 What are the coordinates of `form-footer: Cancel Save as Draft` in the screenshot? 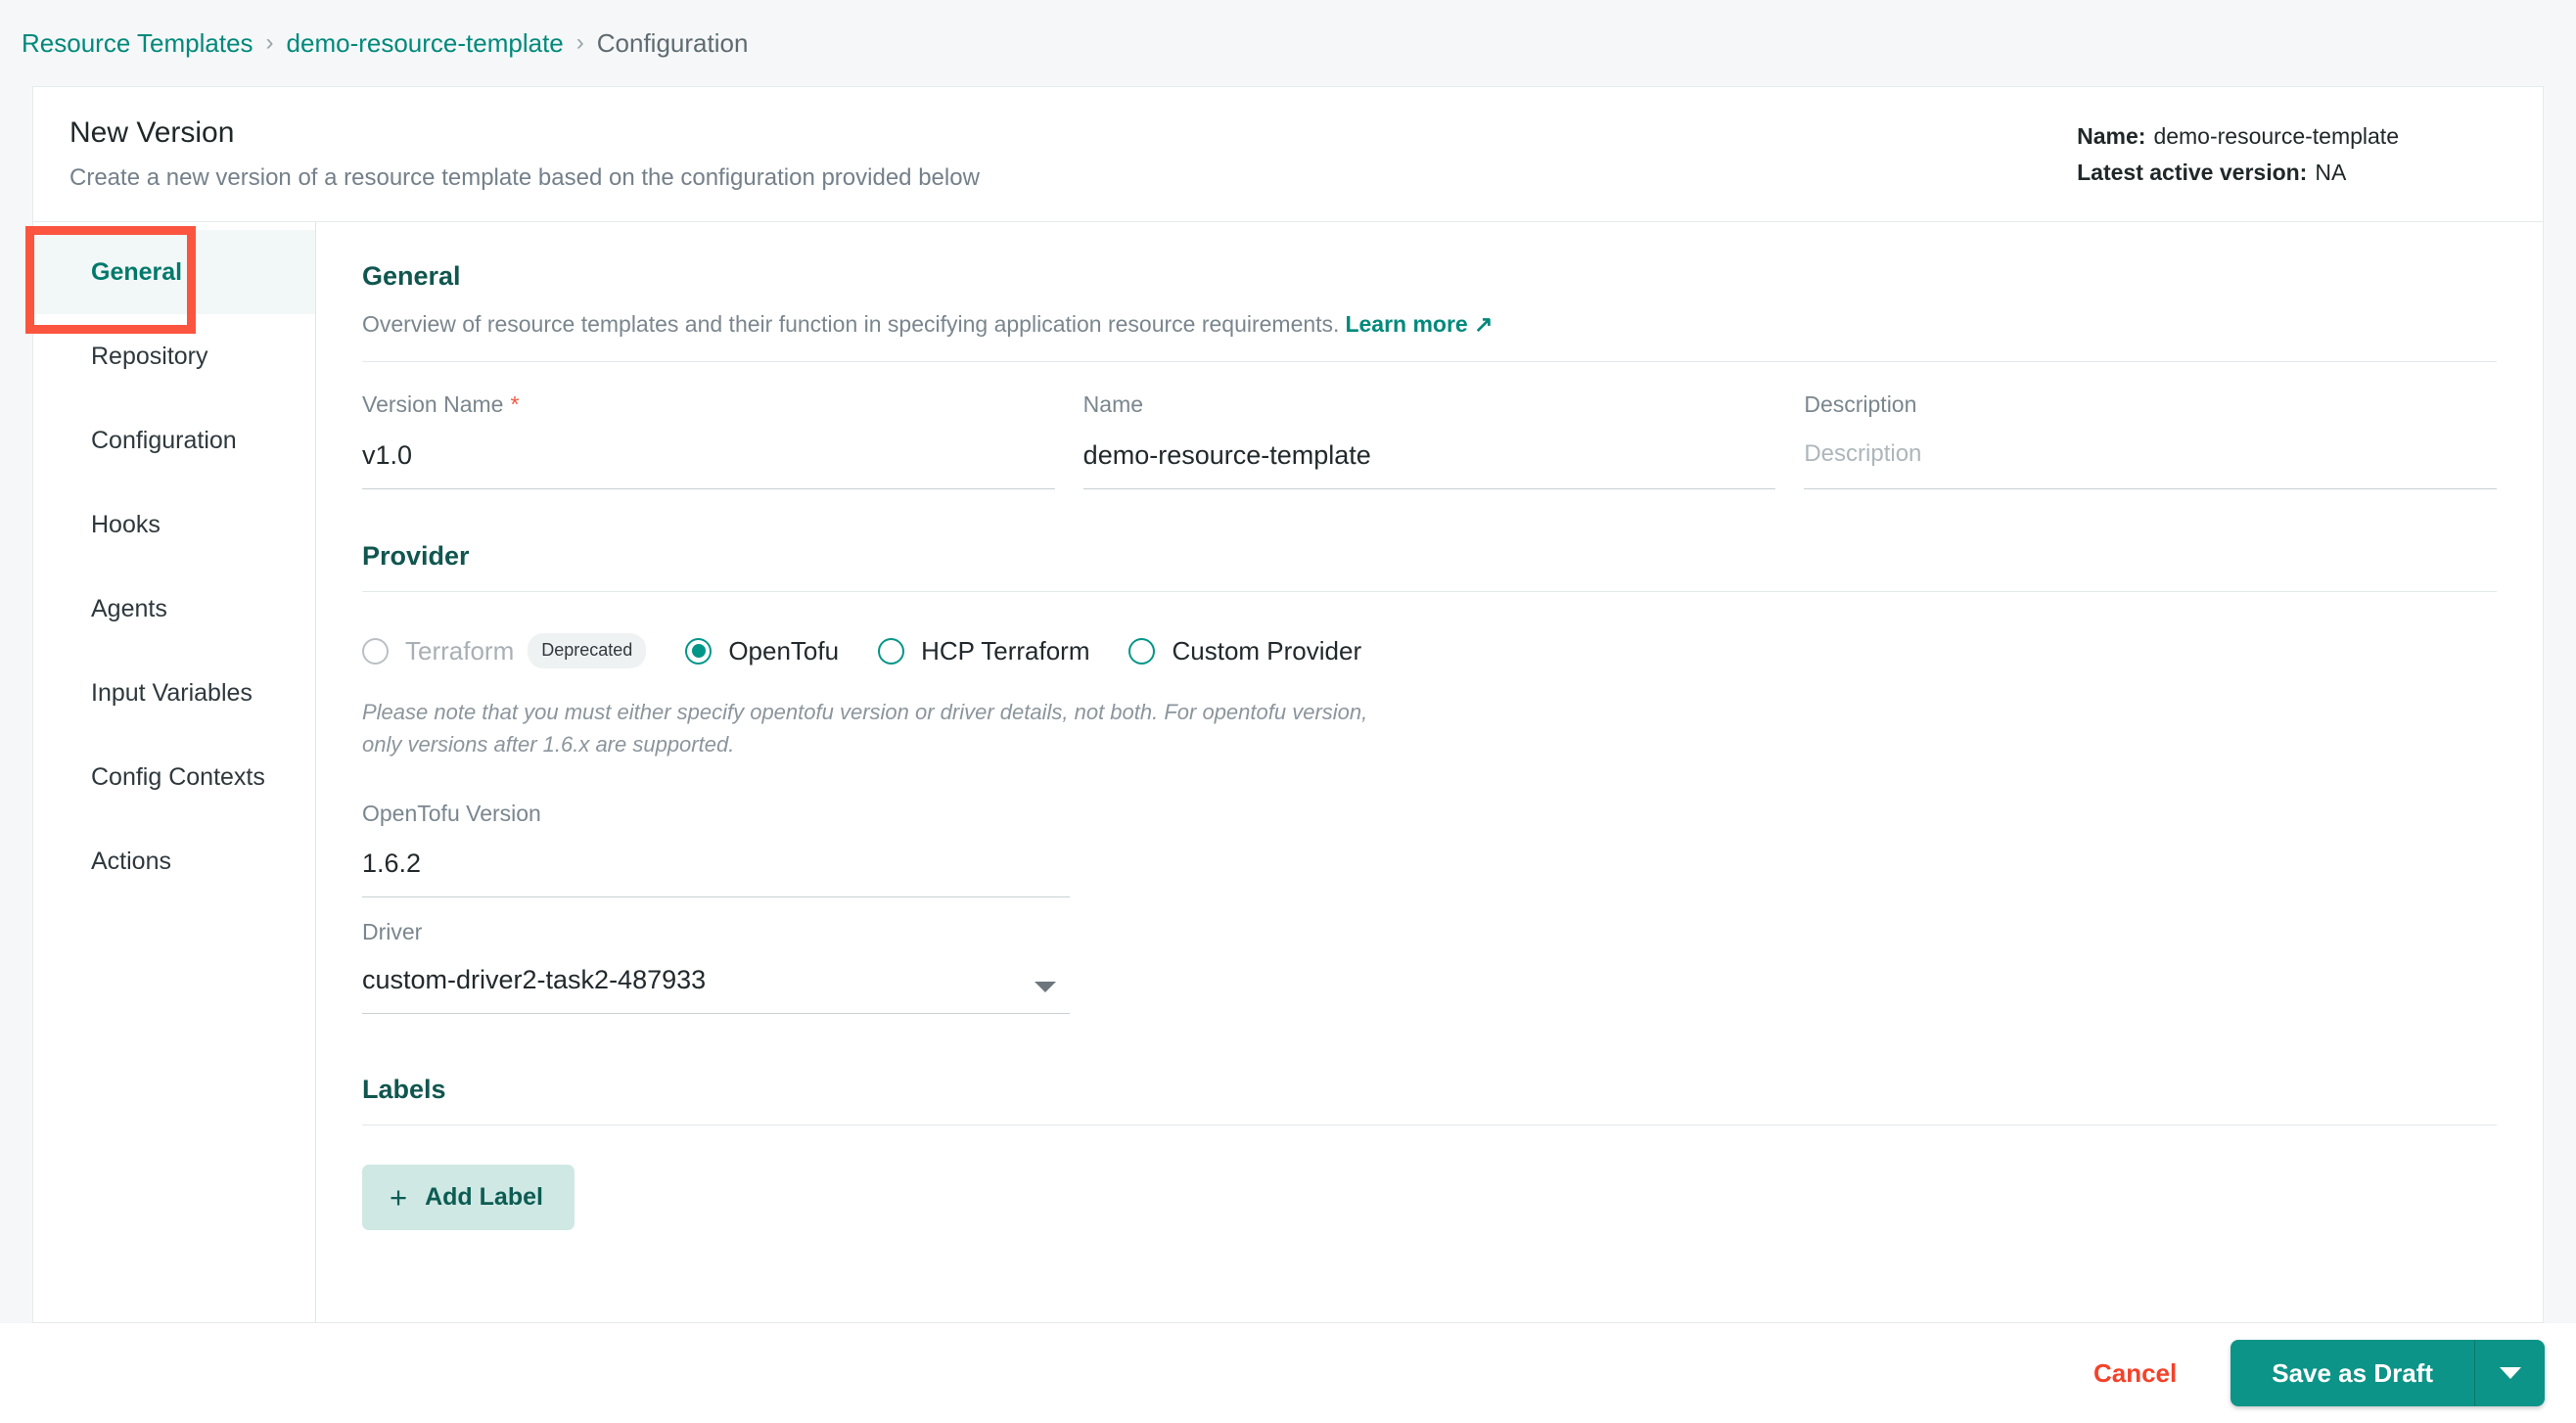 It's located at (1288, 1373).